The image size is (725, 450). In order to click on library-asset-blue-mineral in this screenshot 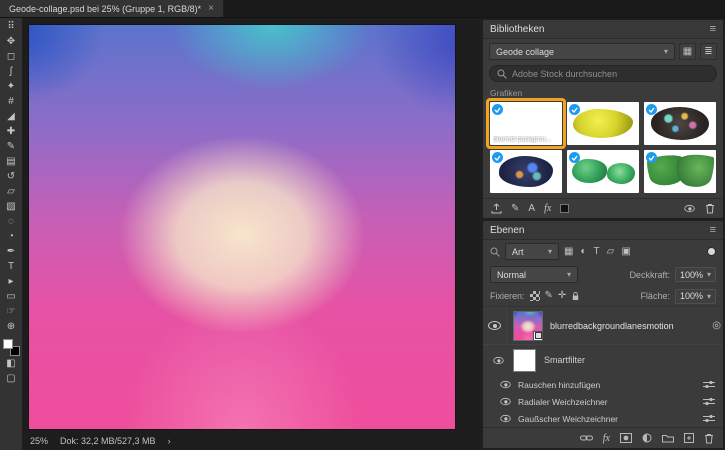, I will do `click(526, 171)`.